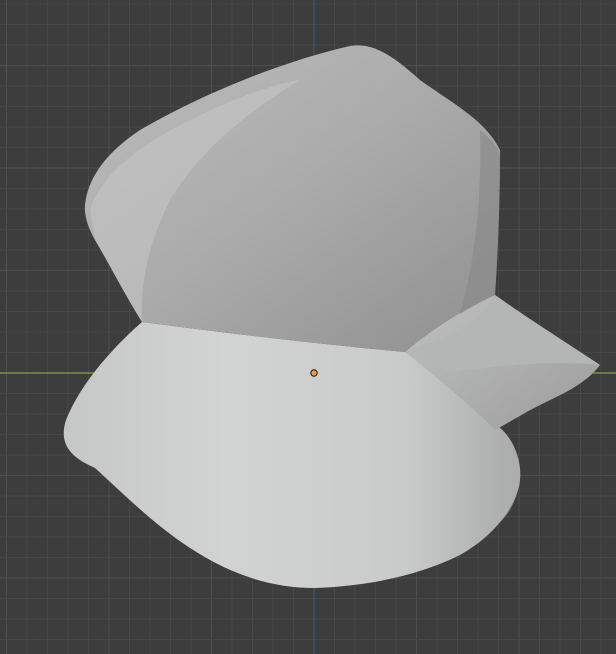 Image resolution: width=616 pixels, height=654 pixels. What do you see at coordinates (314, 373) in the screenshot?
I see `origin-dot-icon` at bounding box center [314, 373].